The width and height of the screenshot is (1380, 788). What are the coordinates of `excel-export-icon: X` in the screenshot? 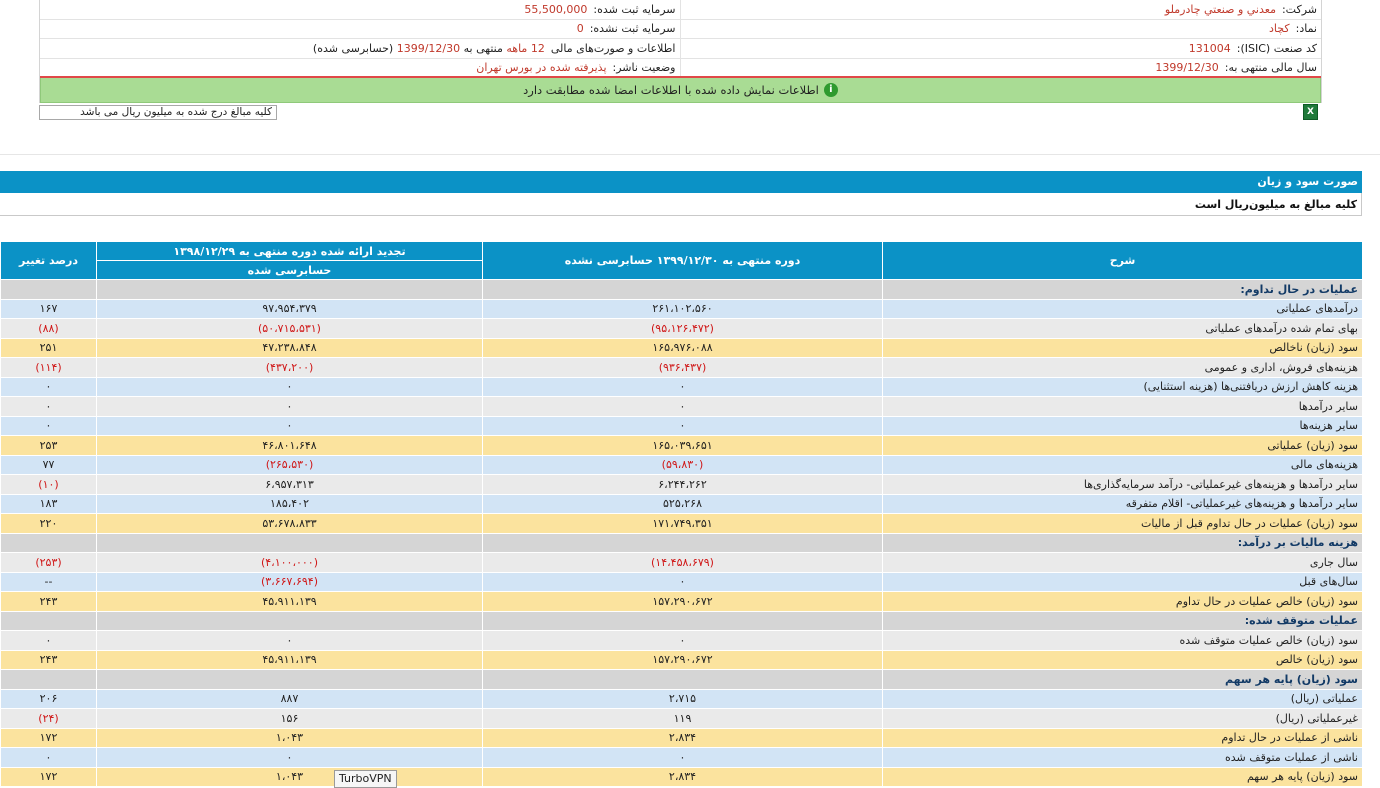 It's located at (1310, 112).